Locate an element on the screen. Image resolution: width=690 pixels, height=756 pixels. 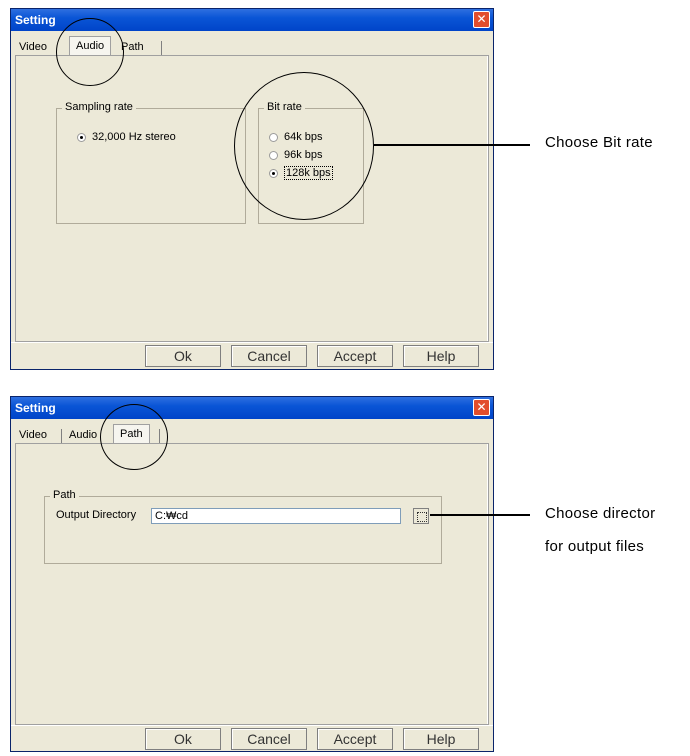
callout-line-bit-rate is located at coordinates (452, 145).